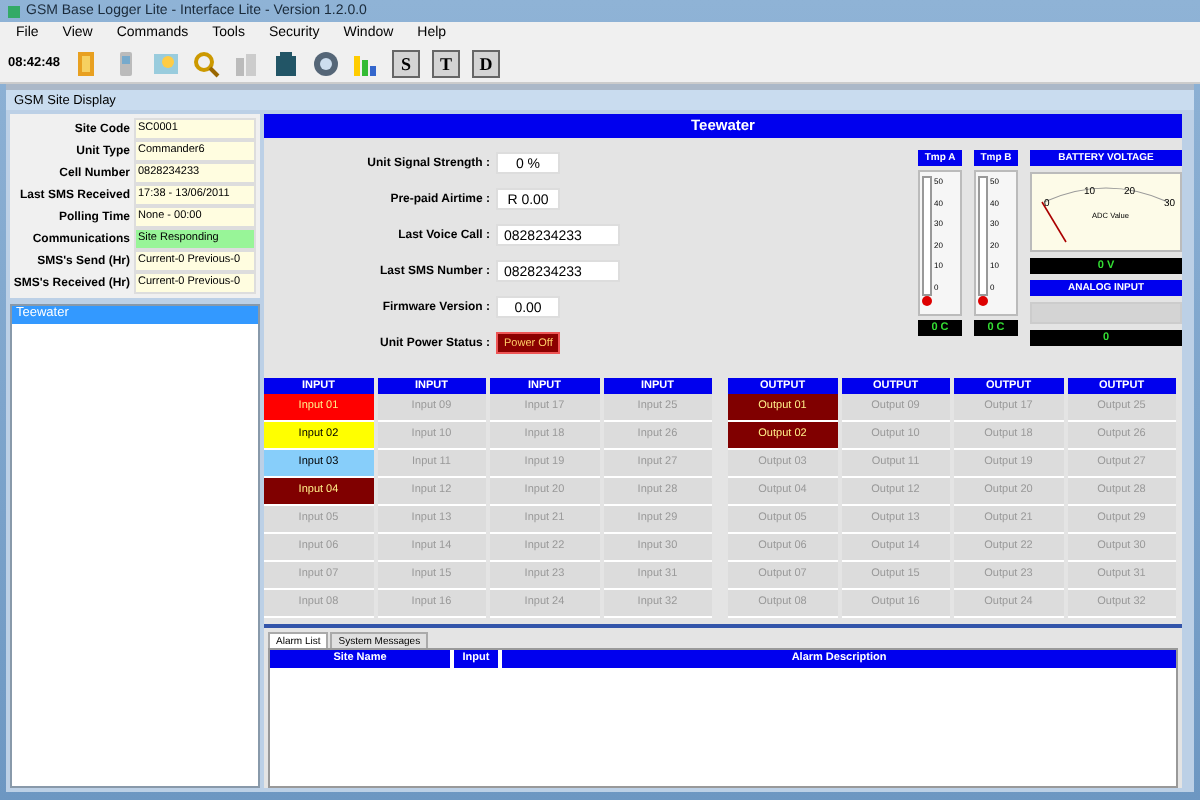 The width and height of the screenshot is (1200, 800). I want to click on battery-icon, so click(286, 63).